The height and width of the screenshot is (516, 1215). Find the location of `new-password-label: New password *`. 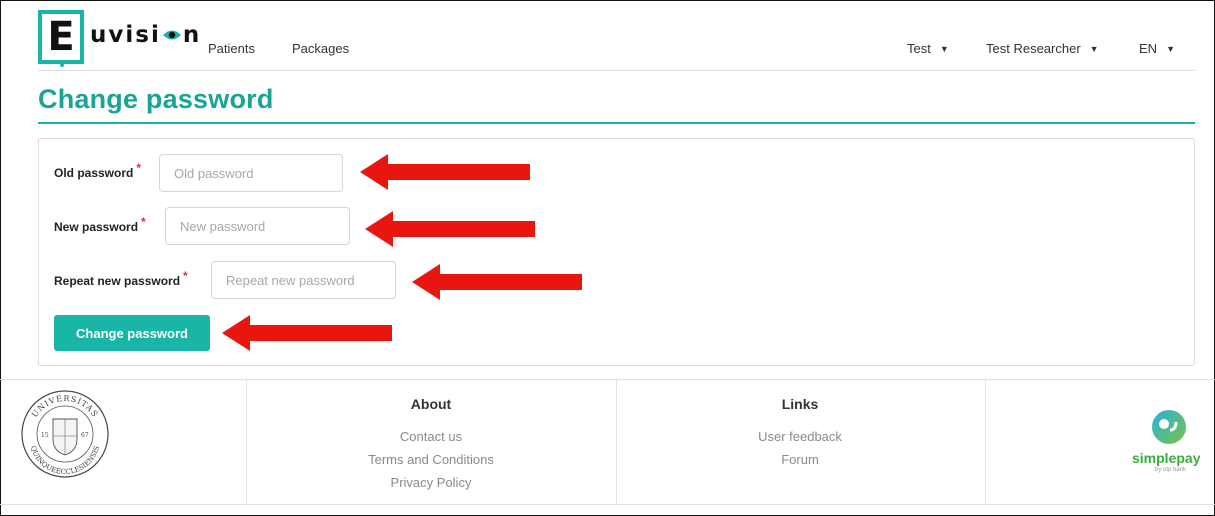

new-password-label: New password * is located at coordinates (100, 224).